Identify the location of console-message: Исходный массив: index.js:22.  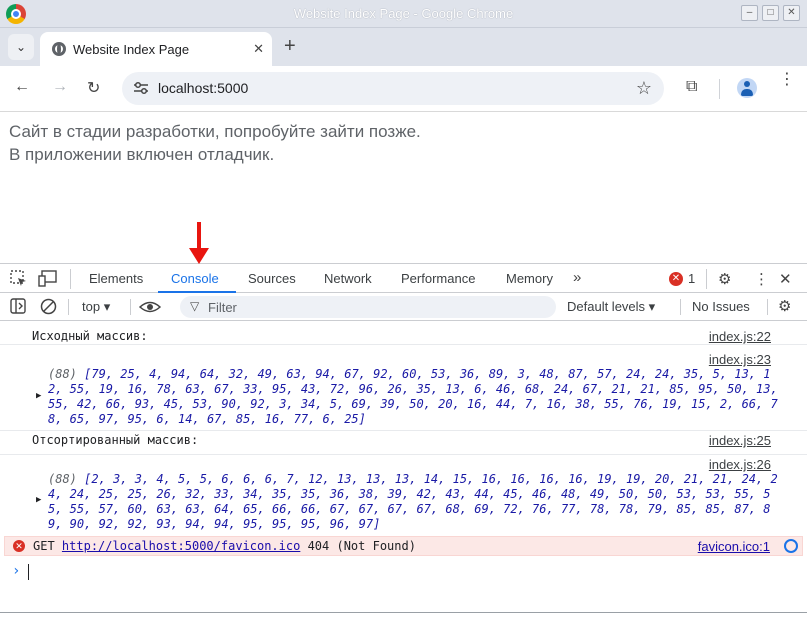
(403, 333).